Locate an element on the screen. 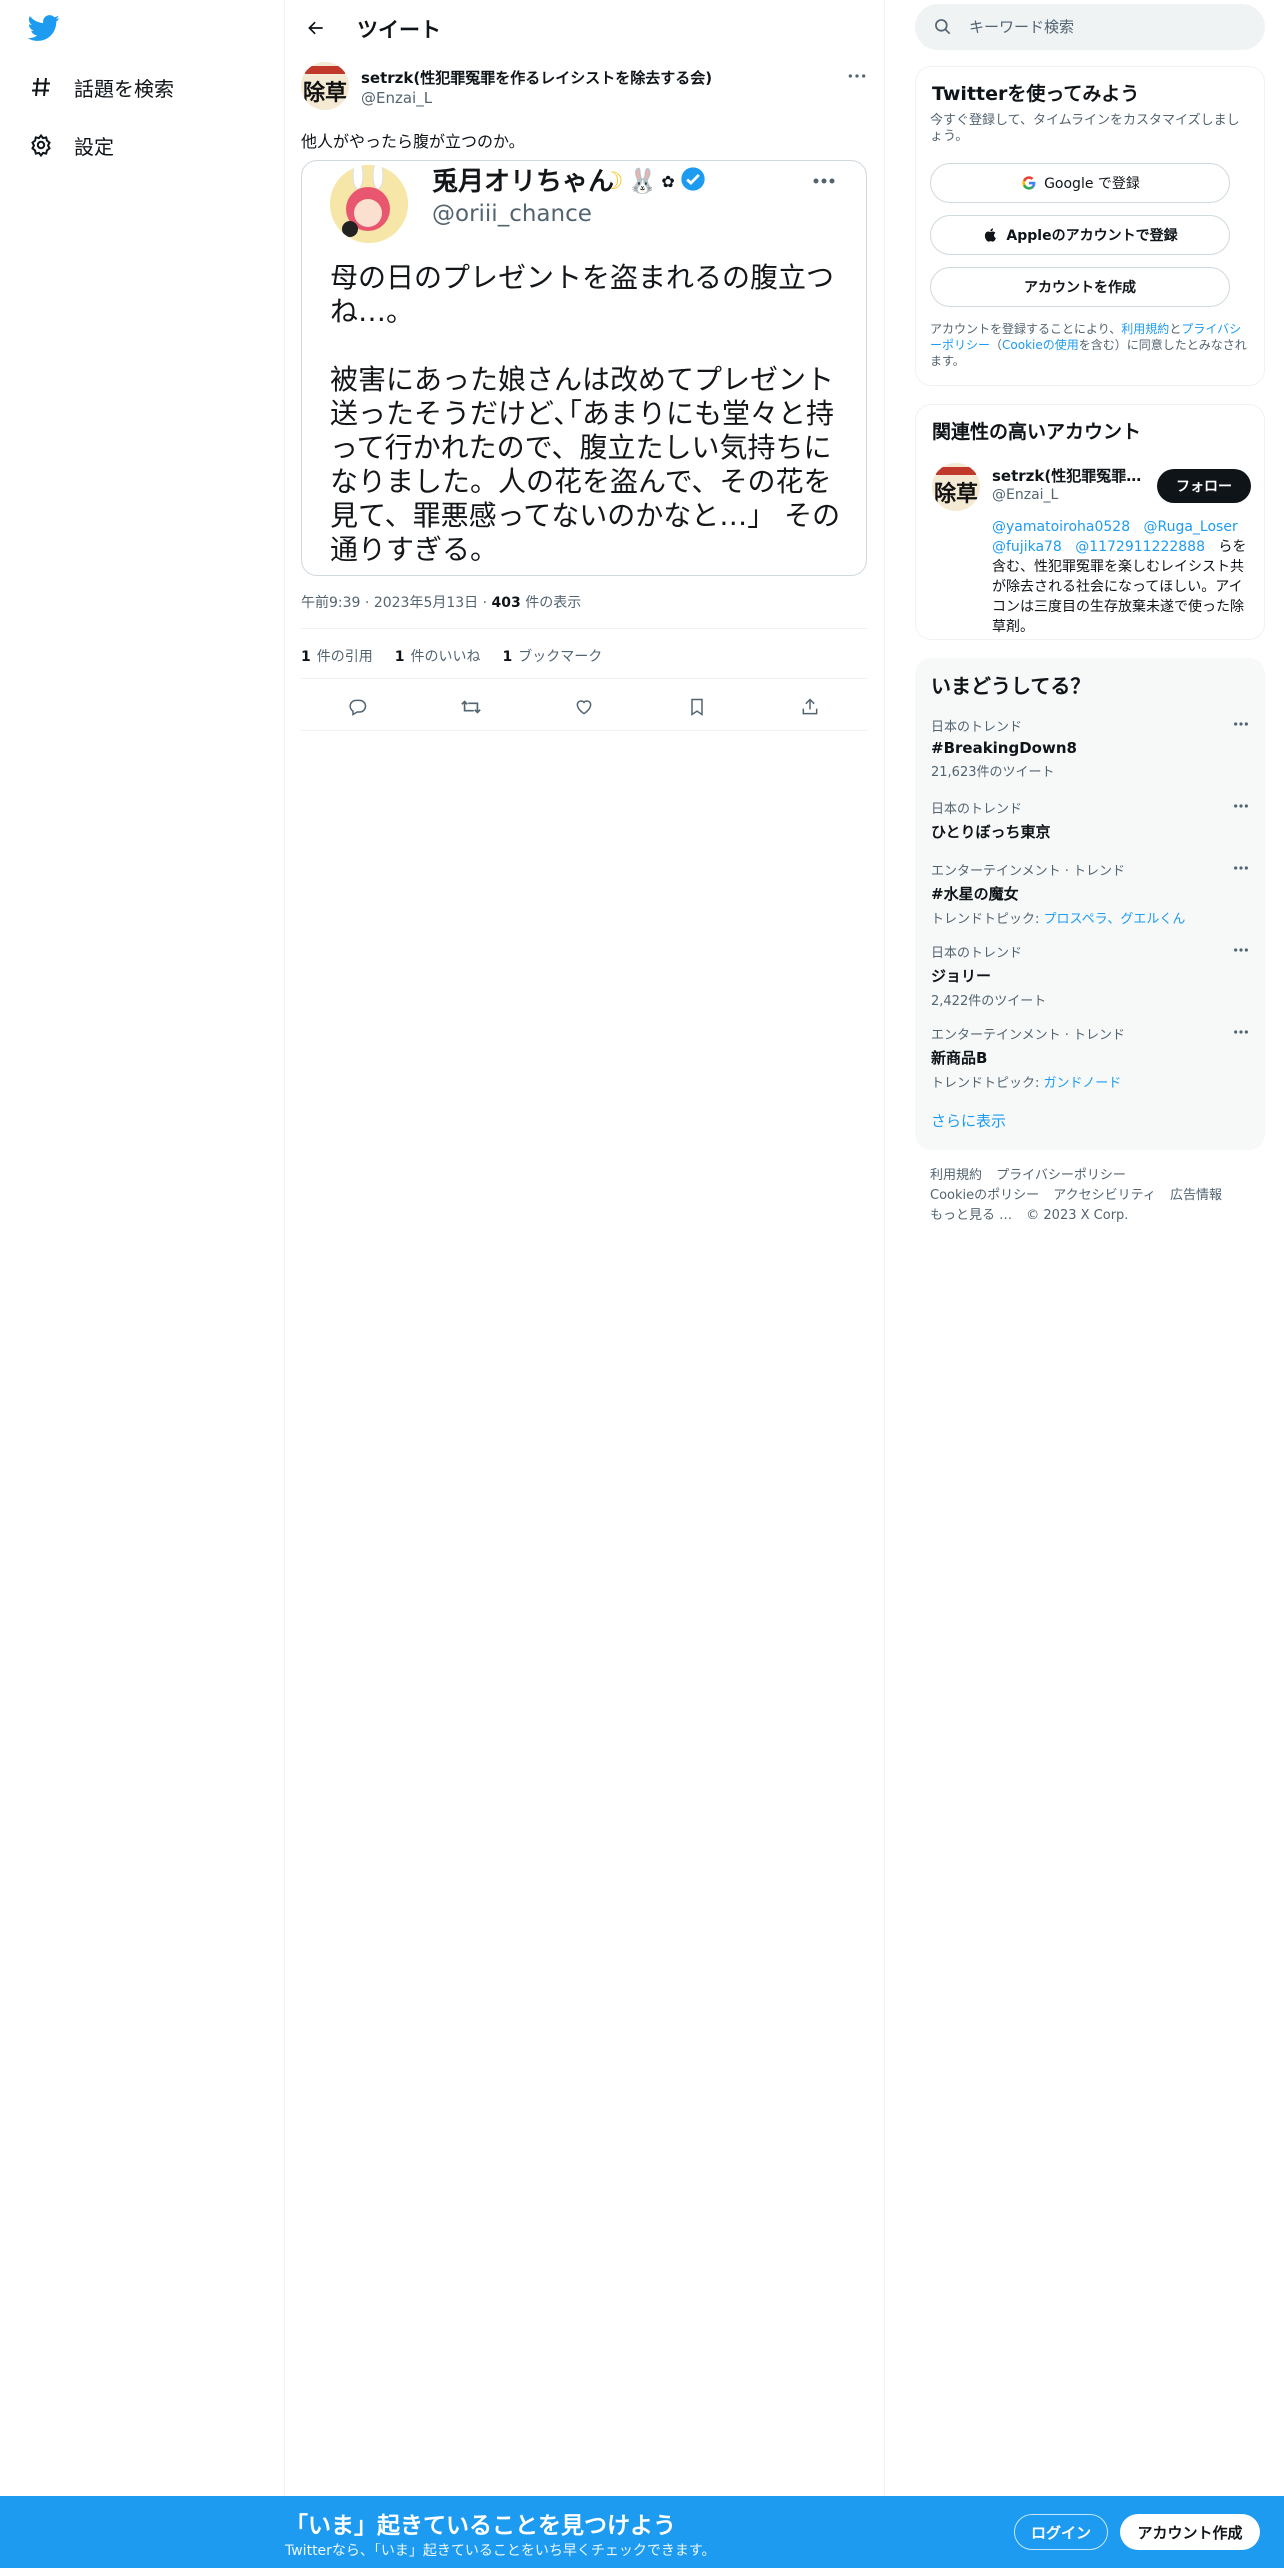  bookmark-icon is located at coordinates (697, 707).